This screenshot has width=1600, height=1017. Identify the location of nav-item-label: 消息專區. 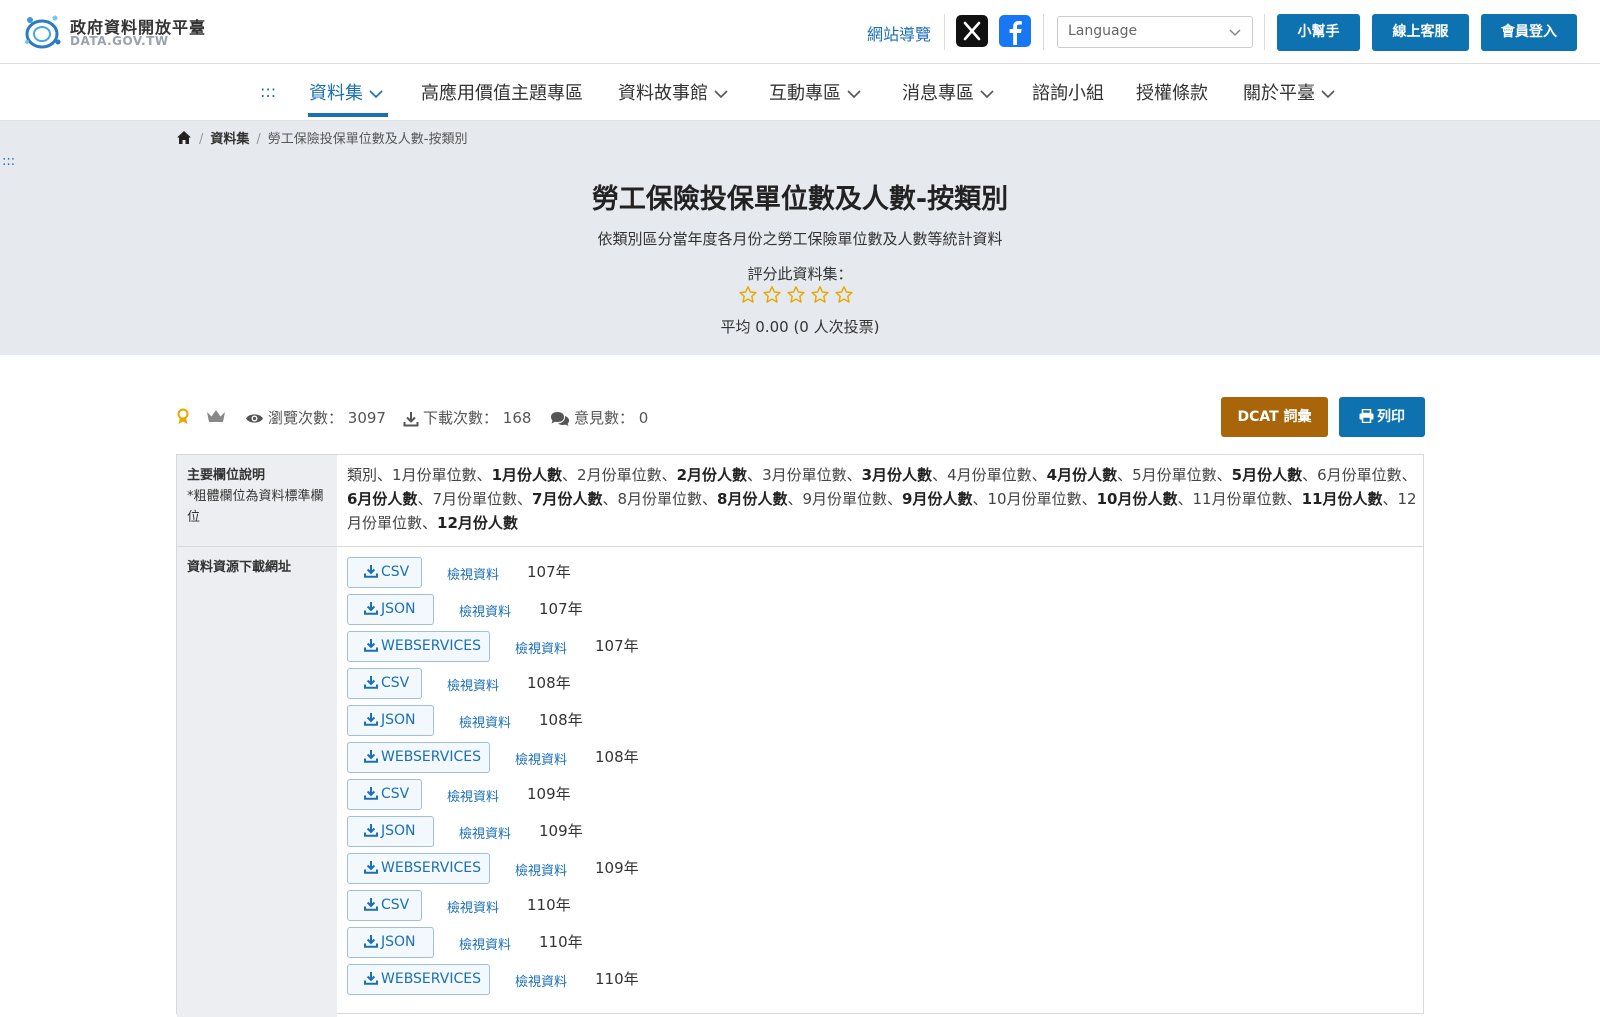
(938, 93).